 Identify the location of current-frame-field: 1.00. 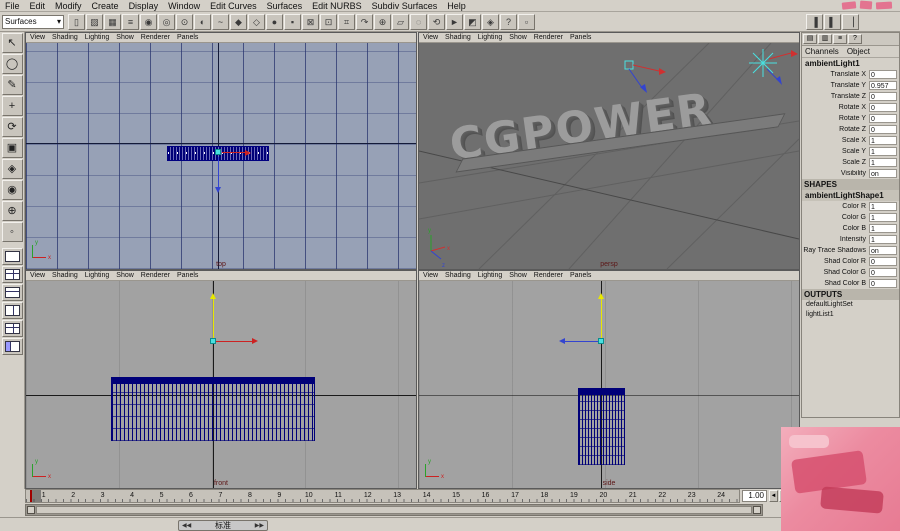
(754, 496).